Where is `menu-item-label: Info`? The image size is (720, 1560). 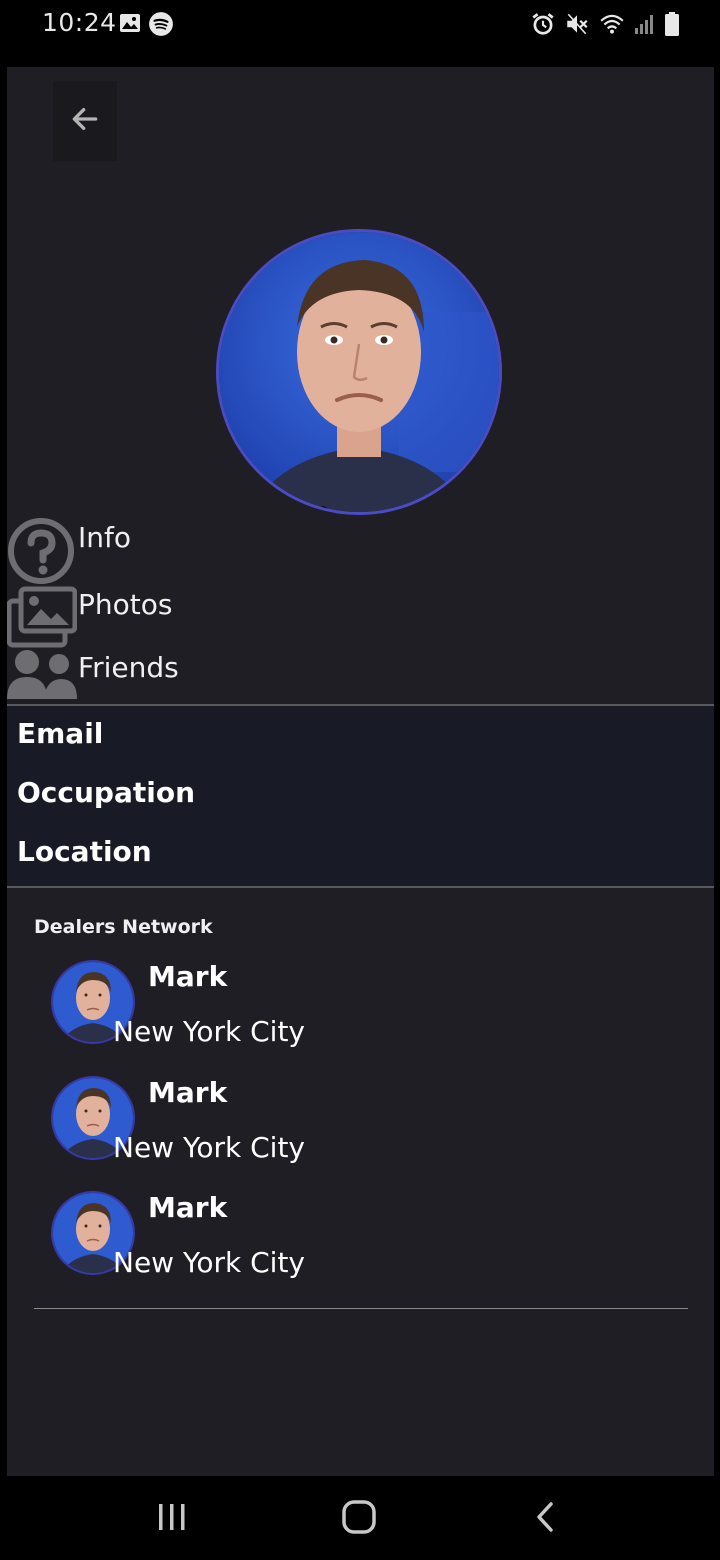 menu-item-label: Info is located at coordinates (104, 537).